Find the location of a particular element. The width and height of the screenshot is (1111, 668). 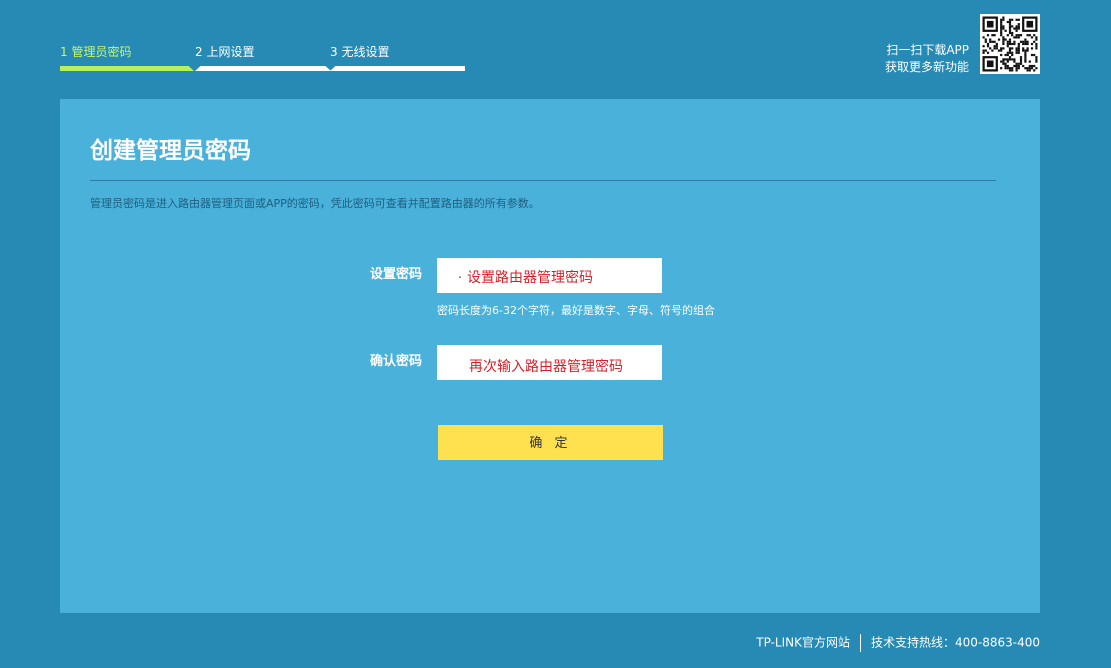

confirm-password-label: 确认密码 is located at coordinates (395, 361).